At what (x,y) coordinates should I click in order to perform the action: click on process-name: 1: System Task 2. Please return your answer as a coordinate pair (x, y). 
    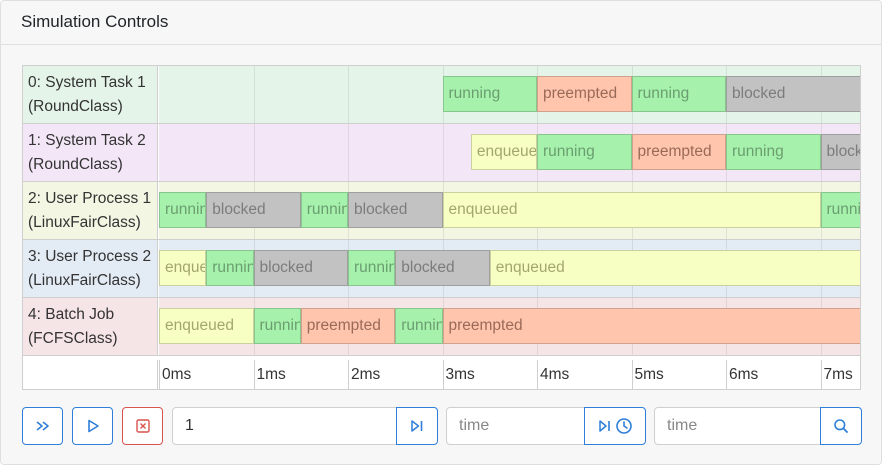
    Looking at the image, I should click on (87, 140).